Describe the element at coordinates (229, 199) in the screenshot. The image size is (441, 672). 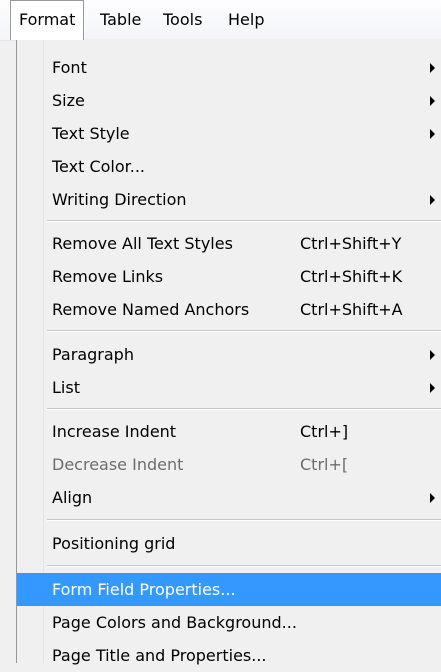
I see `menu-item-writing-direction: Writing Direction` at that location.